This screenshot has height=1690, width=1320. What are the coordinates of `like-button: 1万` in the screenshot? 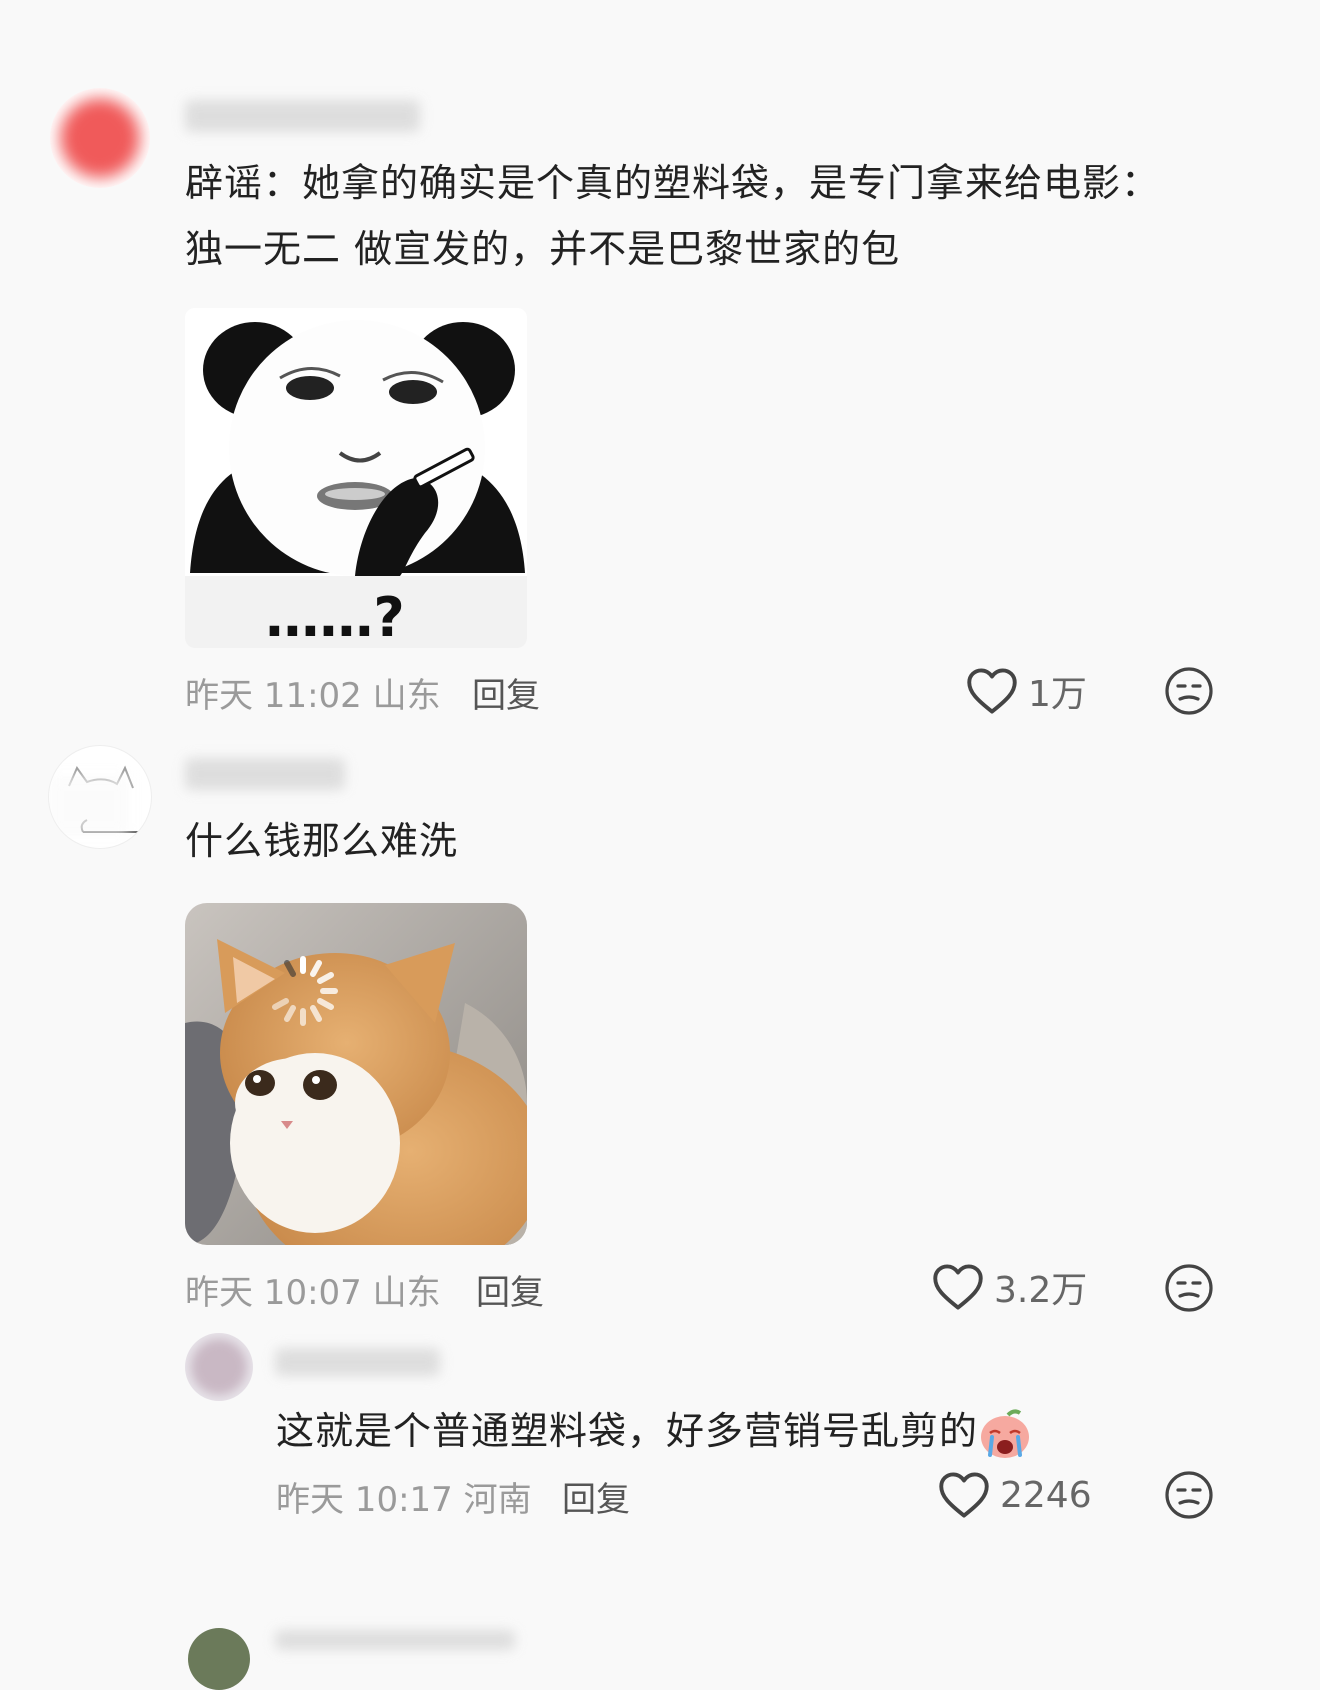 It's located at (1026, 691).